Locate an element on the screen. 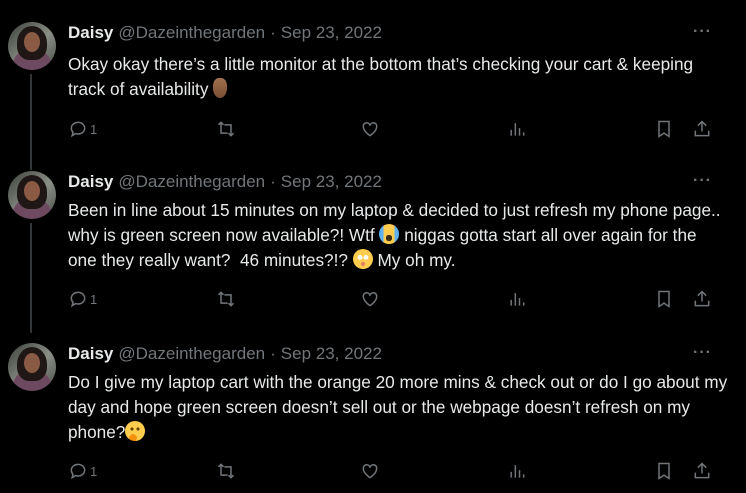  tweet-text-part-3: My oh my. is located at coordinates (414, 260).